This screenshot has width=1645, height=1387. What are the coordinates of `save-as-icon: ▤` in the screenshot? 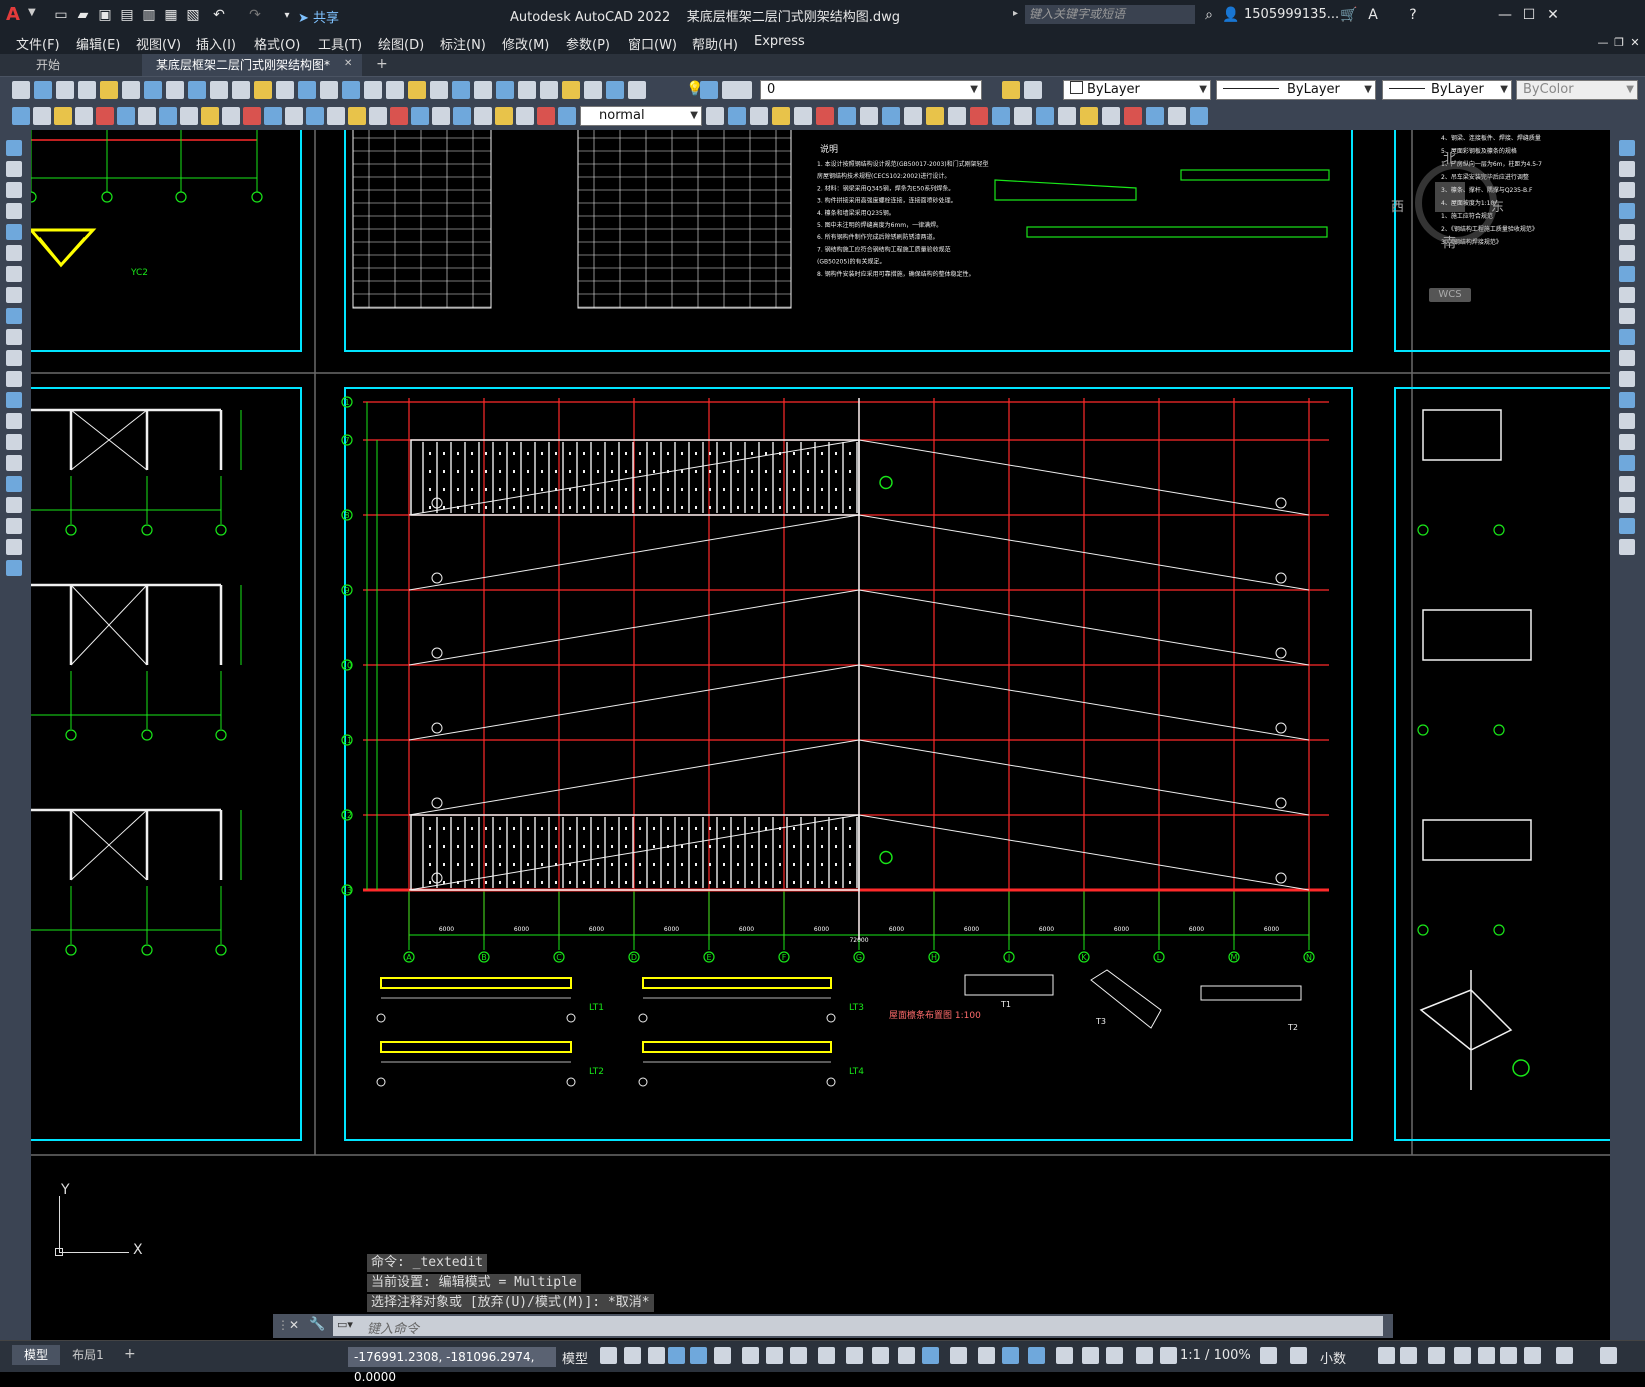 It's located at (127, 15).